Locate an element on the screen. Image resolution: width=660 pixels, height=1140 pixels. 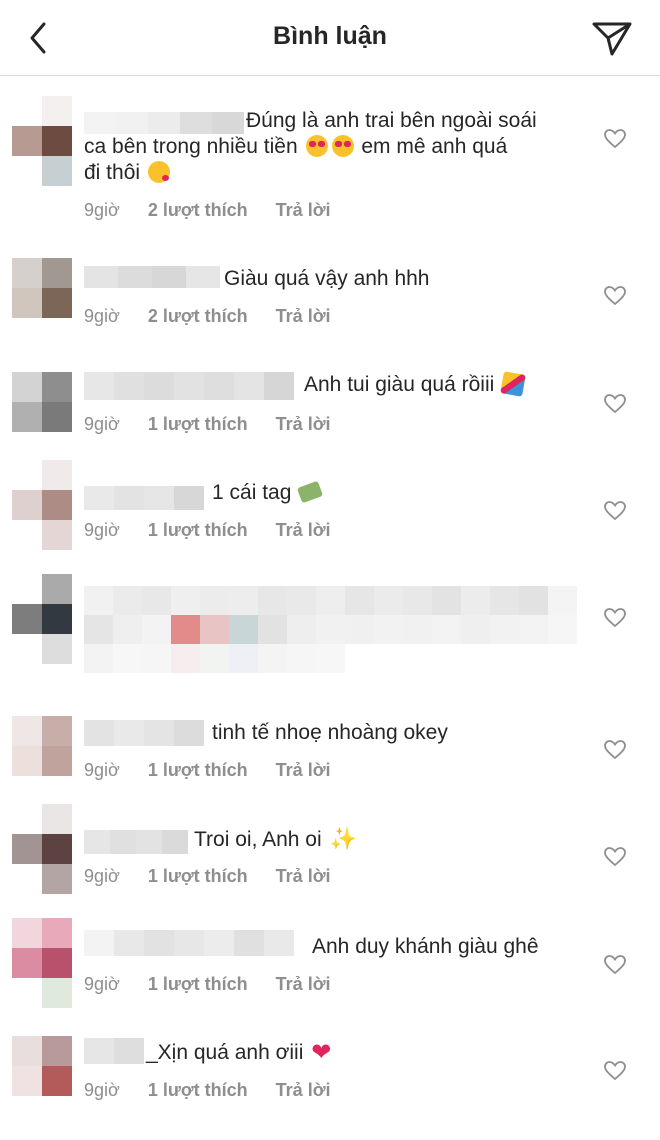
sparkles-emoji-icon: ✨ is located at coordinates (343, 838).